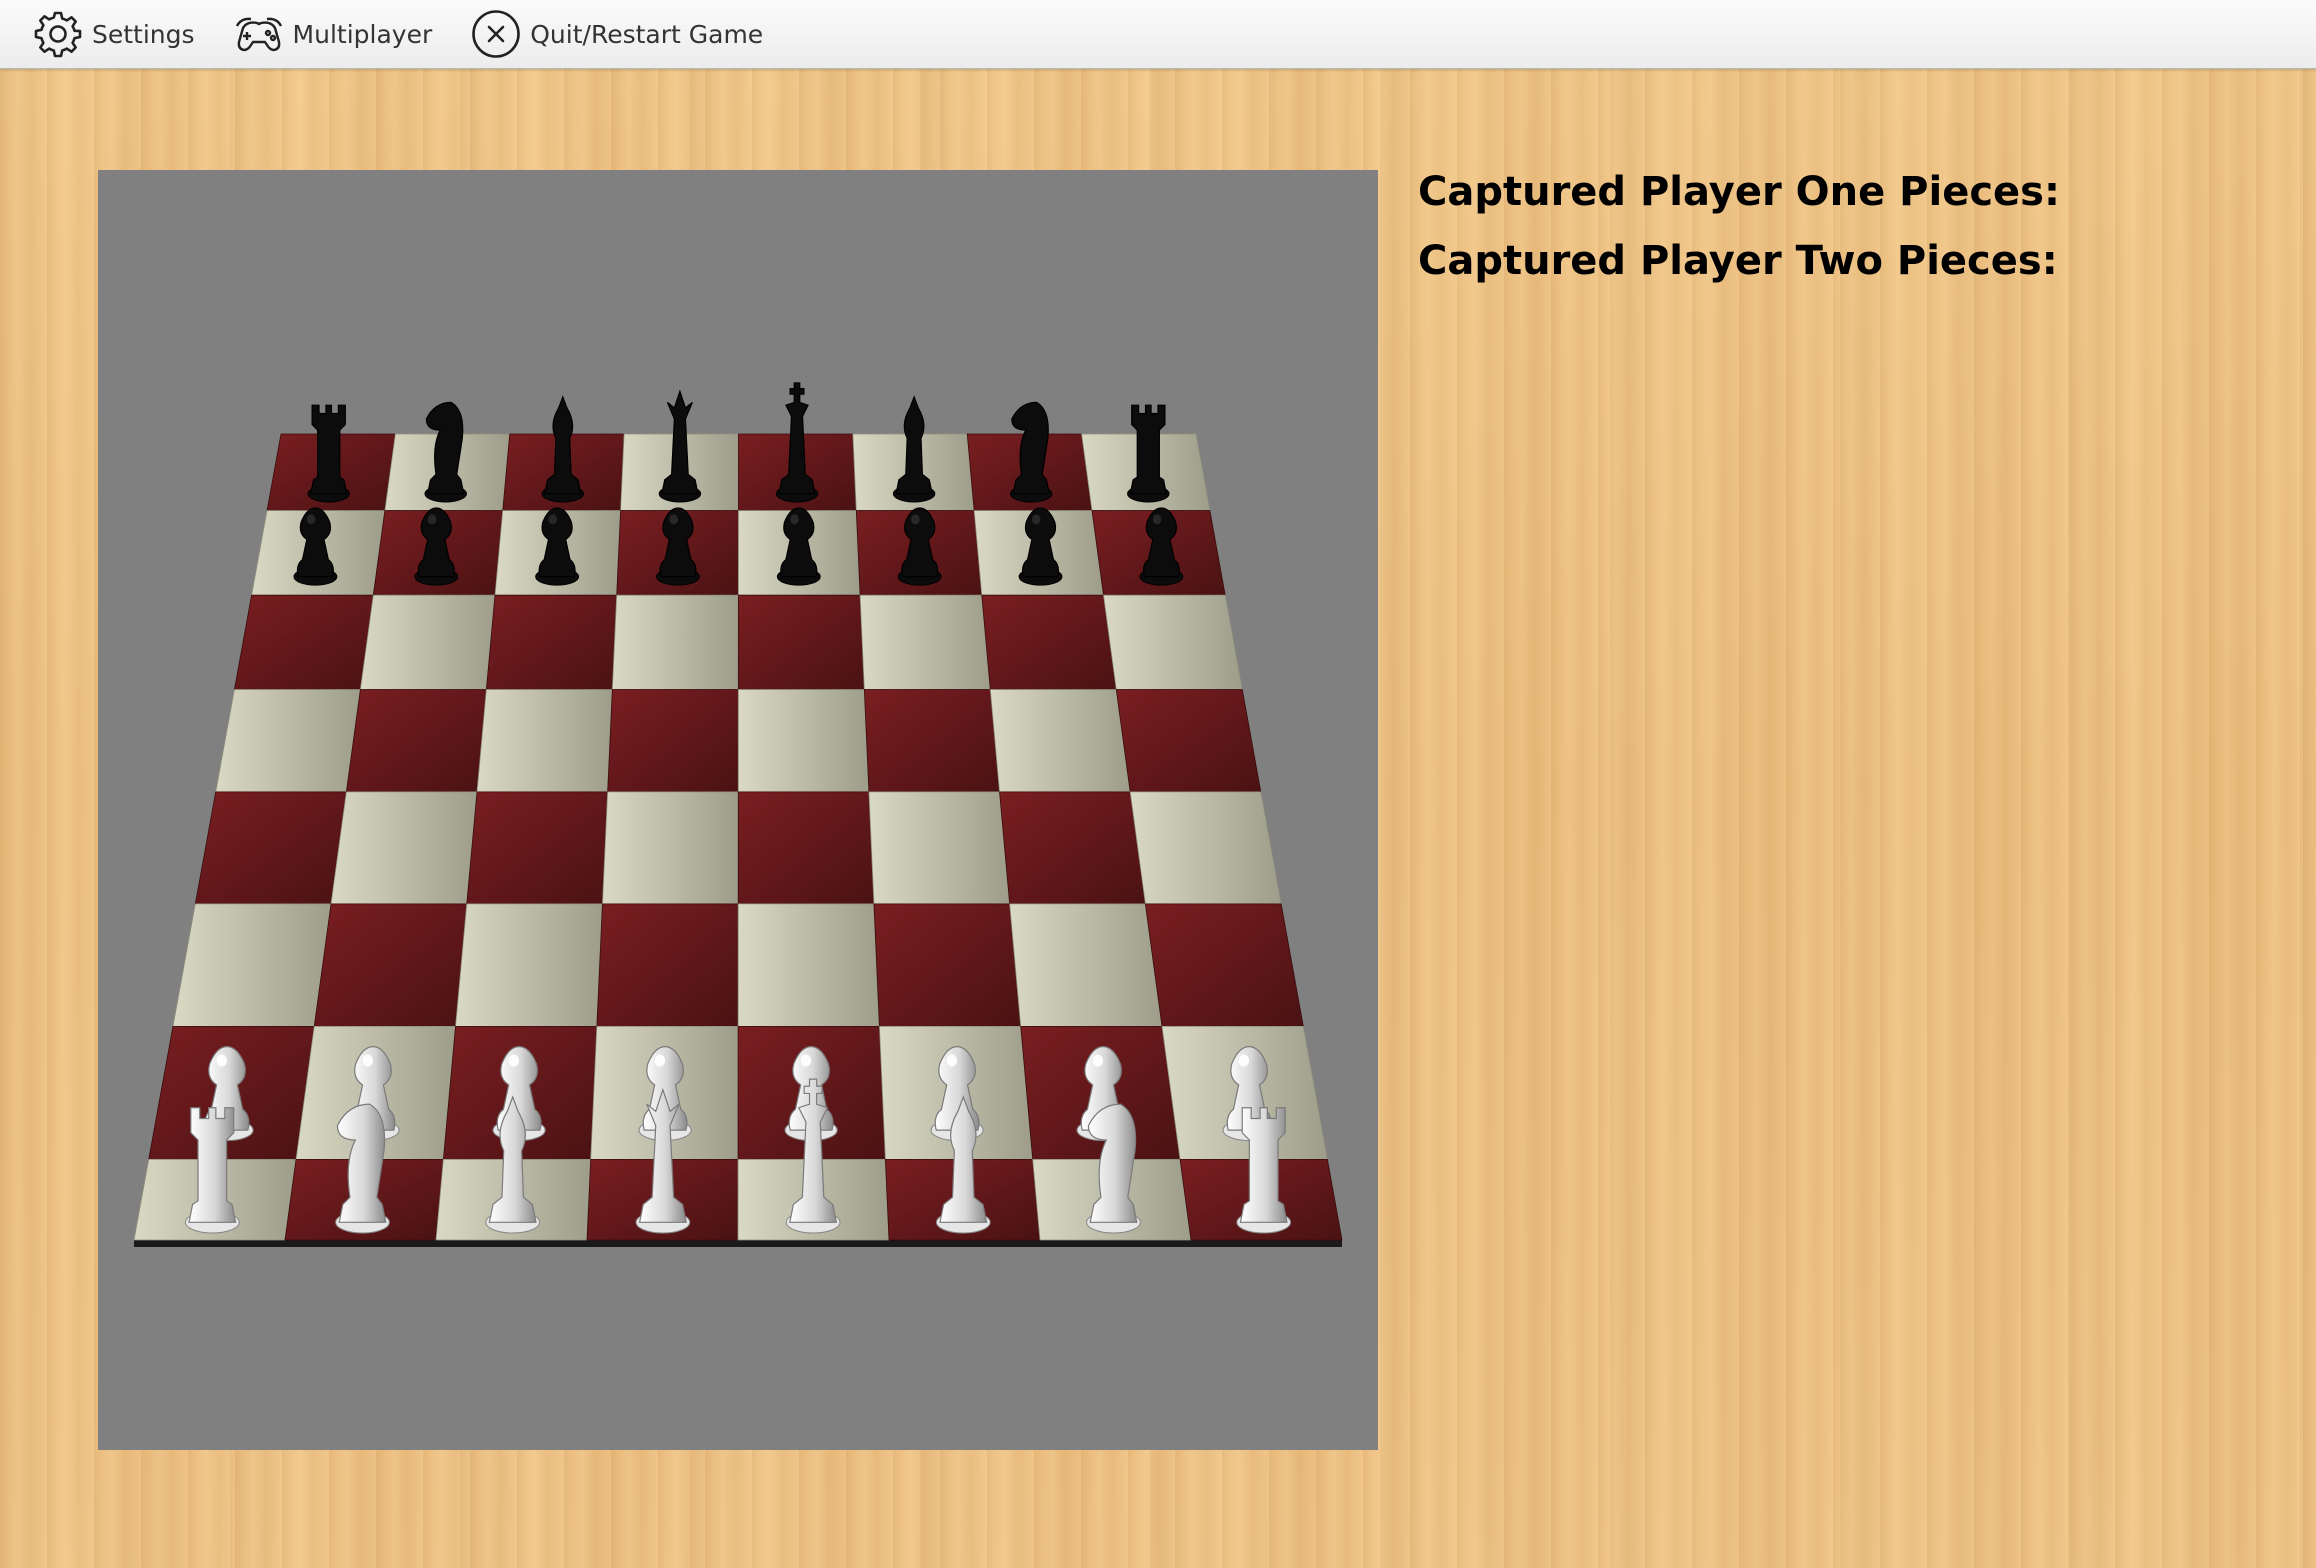 The height and width of the screenshot is (1568, 2316). I want to click on captured-player-one-section: Captured Player One Pieces:, so click(1858, 192).